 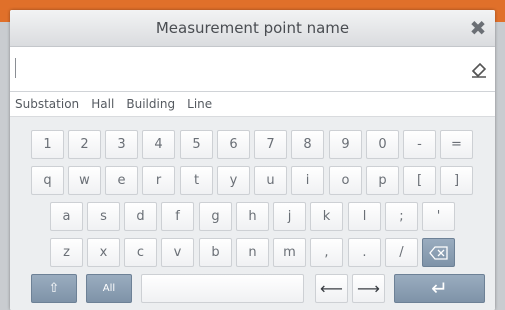 I want to click on key-i: i, so click(x=307, y=180).